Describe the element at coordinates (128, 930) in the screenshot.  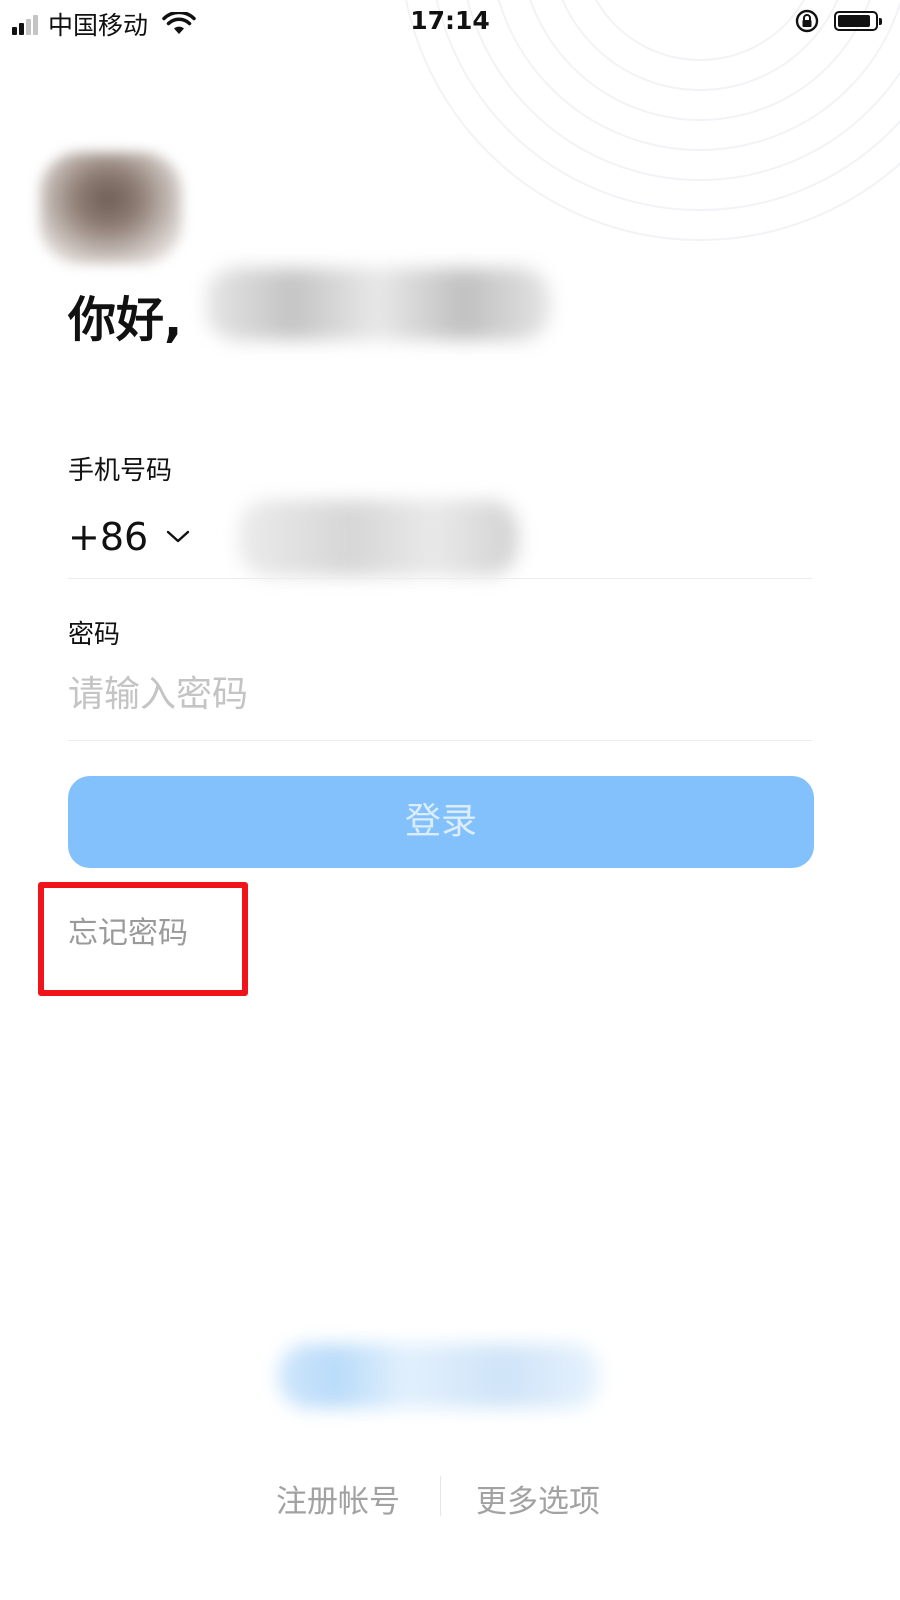
I see `forgot-password-link: 忘记密码` at that location.